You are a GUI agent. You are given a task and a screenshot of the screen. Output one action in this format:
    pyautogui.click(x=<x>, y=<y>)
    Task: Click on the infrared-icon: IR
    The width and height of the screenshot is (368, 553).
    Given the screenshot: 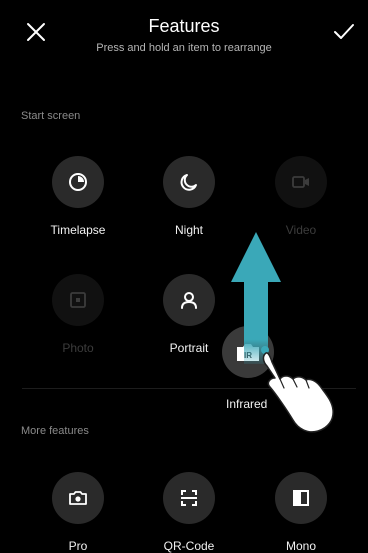 What is the action you would take?
    pyautogui.click(x=248, y=352)
    